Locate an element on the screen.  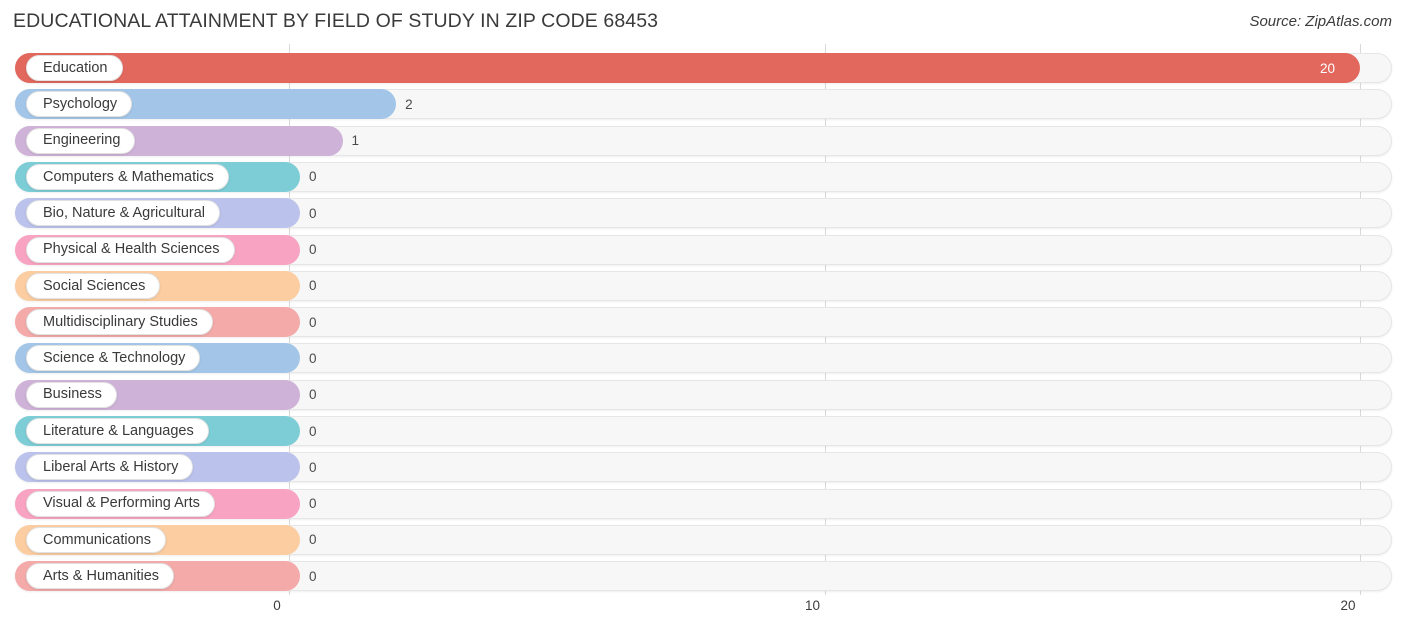
category-pill: Bio, Nature & Agricultural is located at coordinates (123, 213).